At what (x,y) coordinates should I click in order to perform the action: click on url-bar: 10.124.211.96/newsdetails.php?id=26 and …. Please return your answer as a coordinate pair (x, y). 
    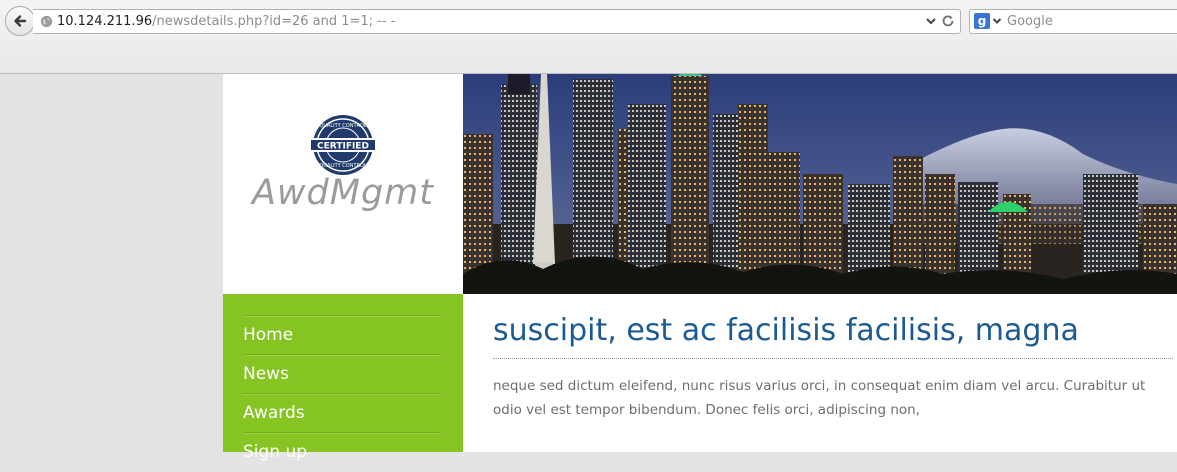
    Looking at the image, I should click on (497, 21).